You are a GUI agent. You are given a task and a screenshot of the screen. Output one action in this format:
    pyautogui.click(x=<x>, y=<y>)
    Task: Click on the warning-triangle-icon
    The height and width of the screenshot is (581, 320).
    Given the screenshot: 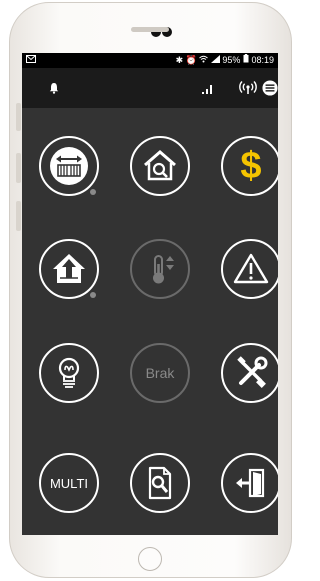 What is the action you would take?
    pyautogui.click(x=251, y=268)
    